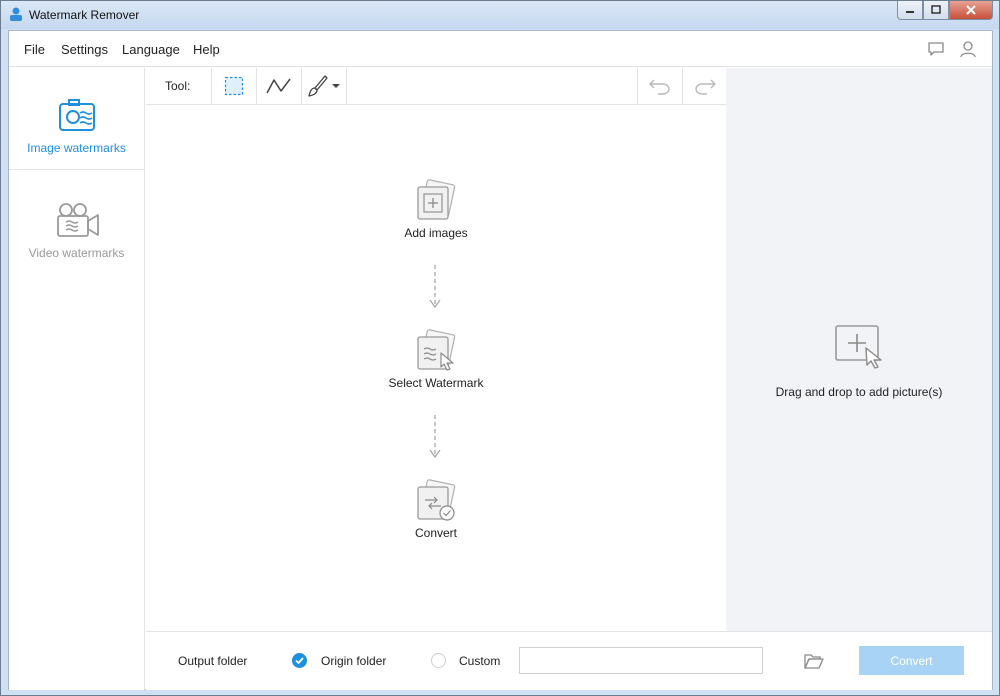 Image resolution: width=1000 pixels, height=696 pixels. What do you see at coordinates (858, 347) in the screenshot?
I see `add-picture-icon` at bounding box center [858, 347].